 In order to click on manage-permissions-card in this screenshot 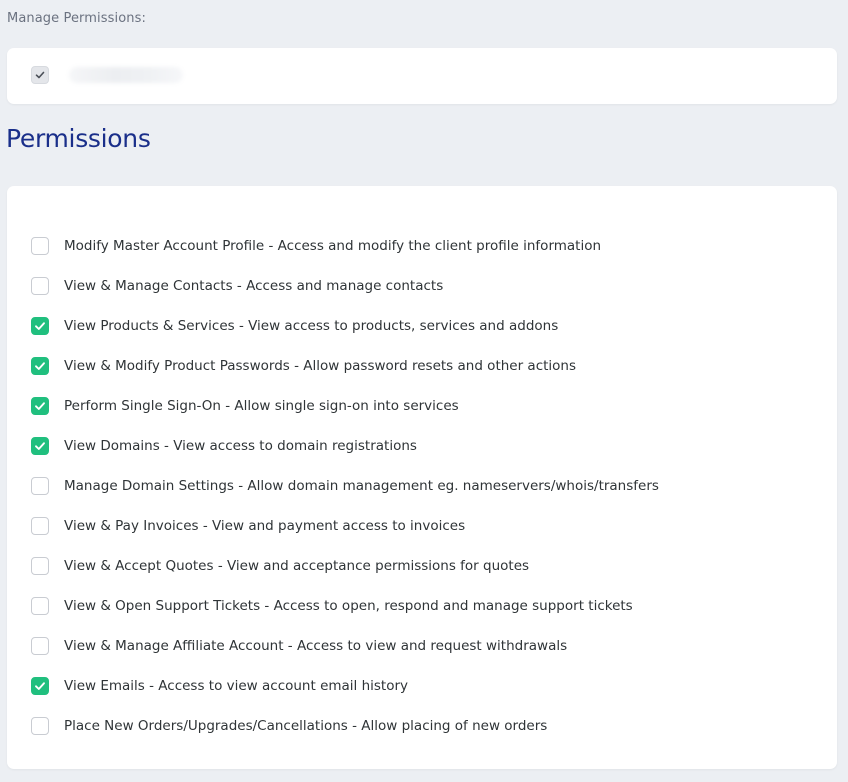, I will do `click(422, 76)`.